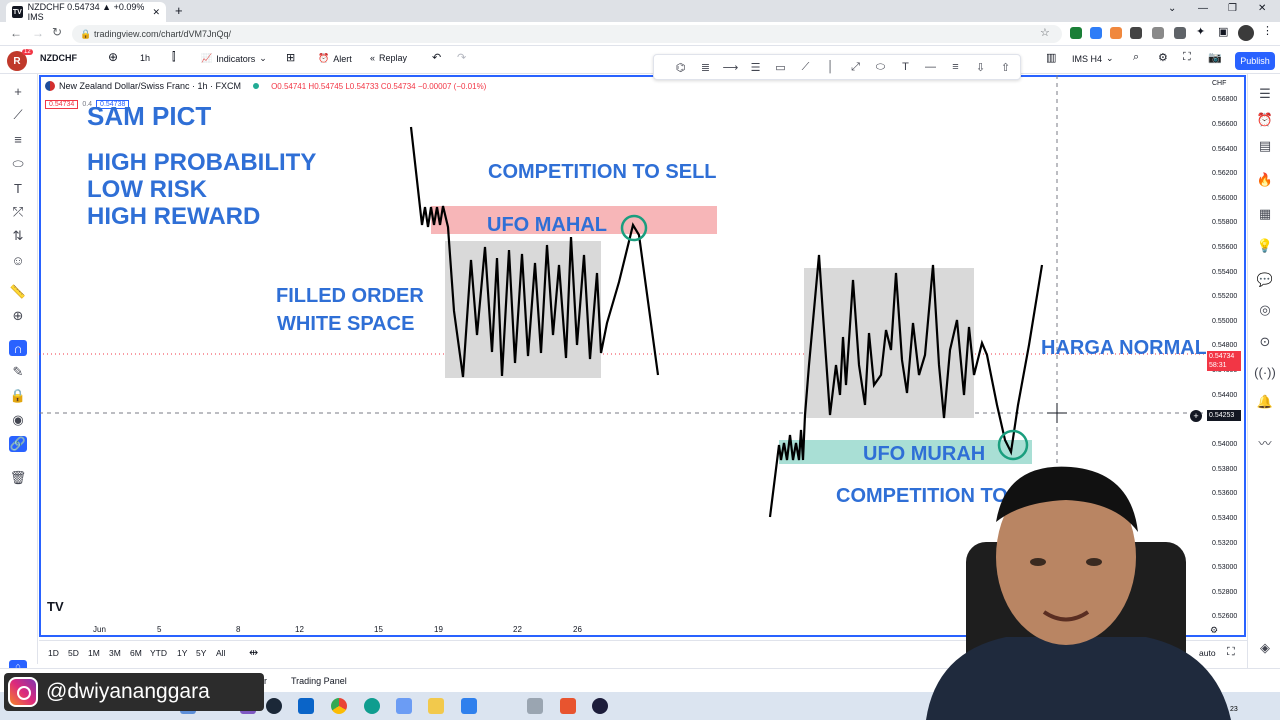 Image resolution: width=1280 pixels, height=720 pixels. What do you see at coordinates (1163, 57) in the screenshot?
I see `gear-icon: ⚙` at bounding box center [1163, 57].